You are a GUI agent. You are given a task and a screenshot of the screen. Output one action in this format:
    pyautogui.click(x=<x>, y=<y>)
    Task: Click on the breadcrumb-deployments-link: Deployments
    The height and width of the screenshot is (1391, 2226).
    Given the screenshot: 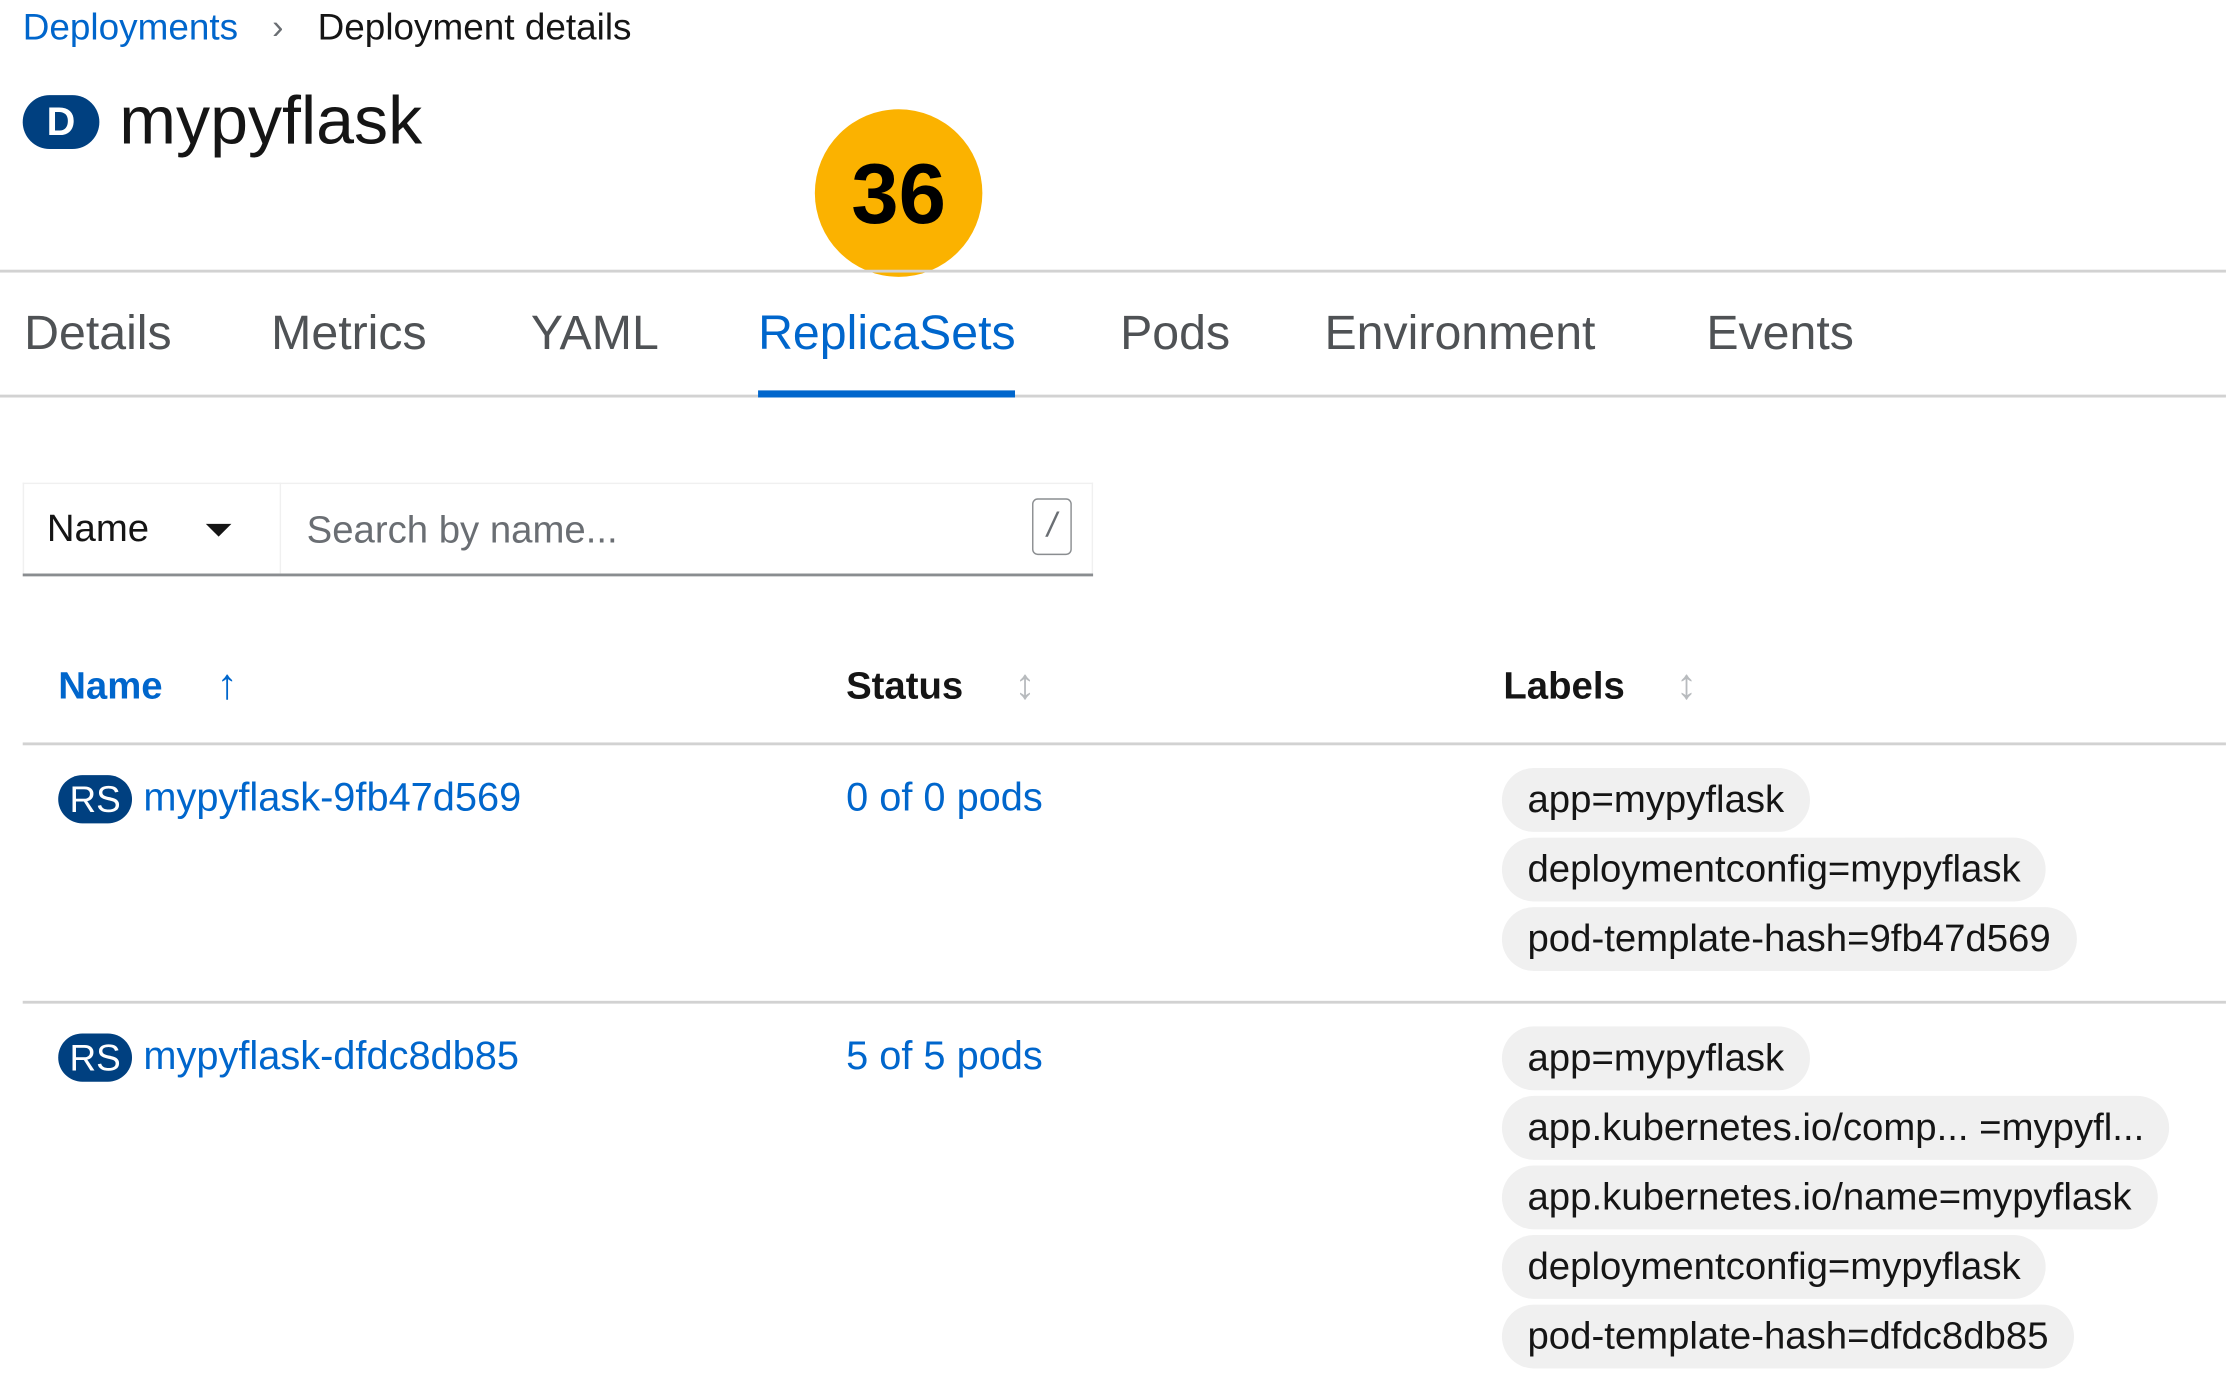 What is the action you would take?
    pyautogui.click(x=130, y=28)
    